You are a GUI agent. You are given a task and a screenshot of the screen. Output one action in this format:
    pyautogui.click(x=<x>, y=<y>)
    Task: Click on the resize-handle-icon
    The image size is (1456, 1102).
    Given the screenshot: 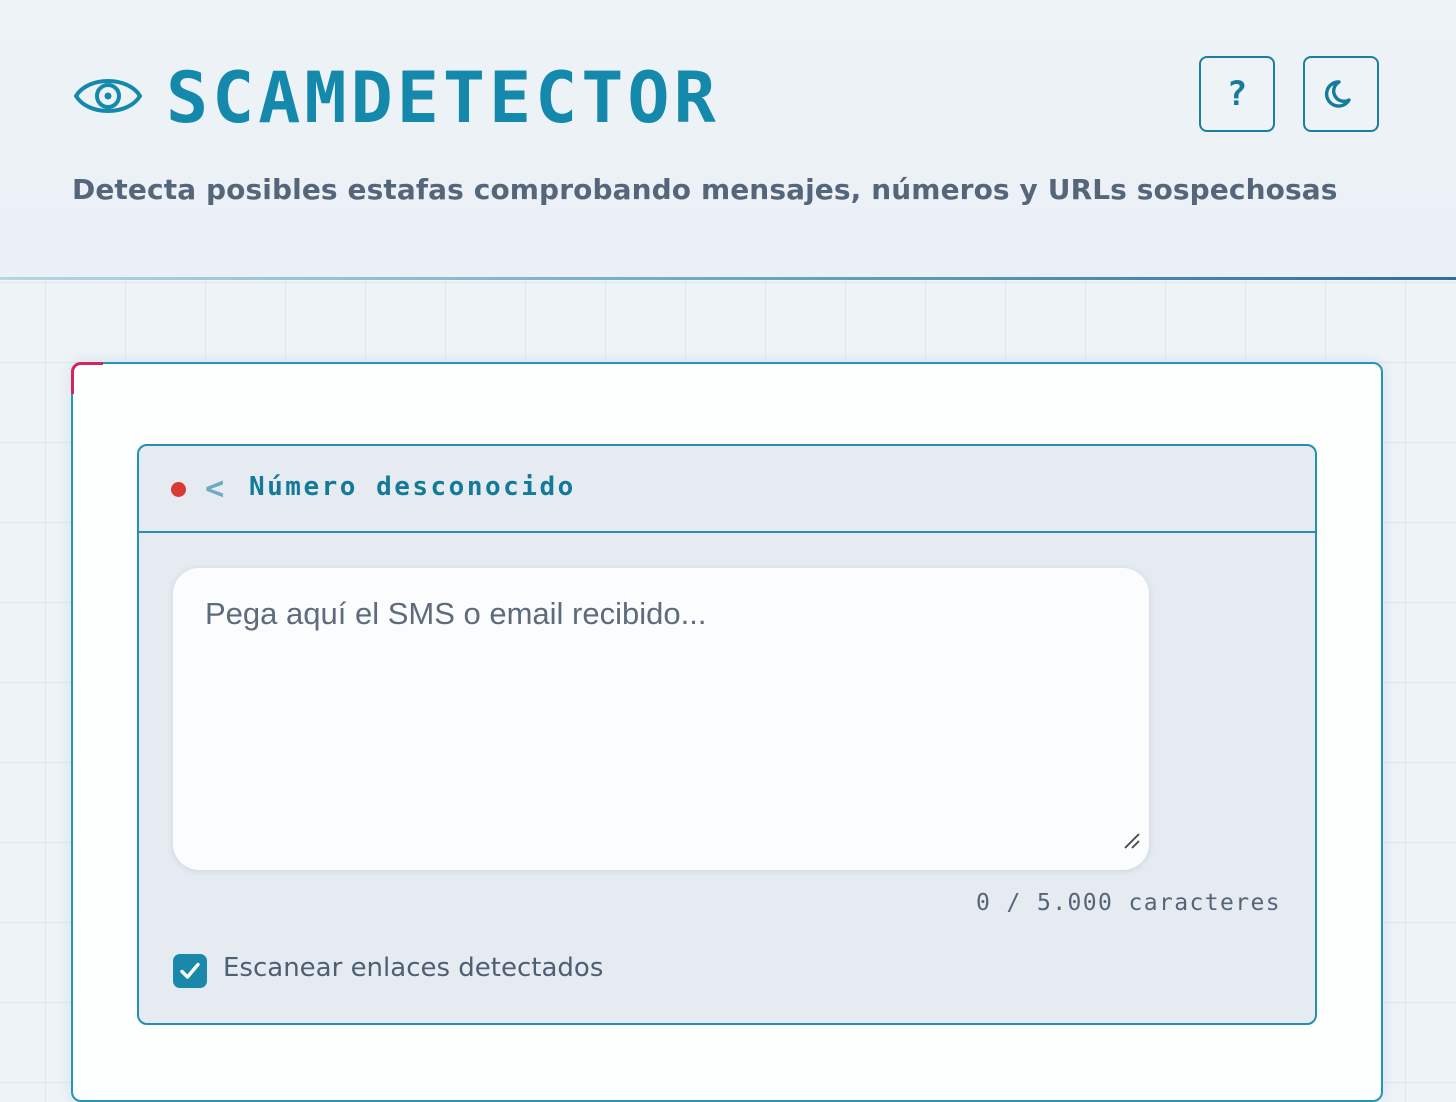 What is the action you would take?
    pyautogui.click(x=1131, y=840)
    